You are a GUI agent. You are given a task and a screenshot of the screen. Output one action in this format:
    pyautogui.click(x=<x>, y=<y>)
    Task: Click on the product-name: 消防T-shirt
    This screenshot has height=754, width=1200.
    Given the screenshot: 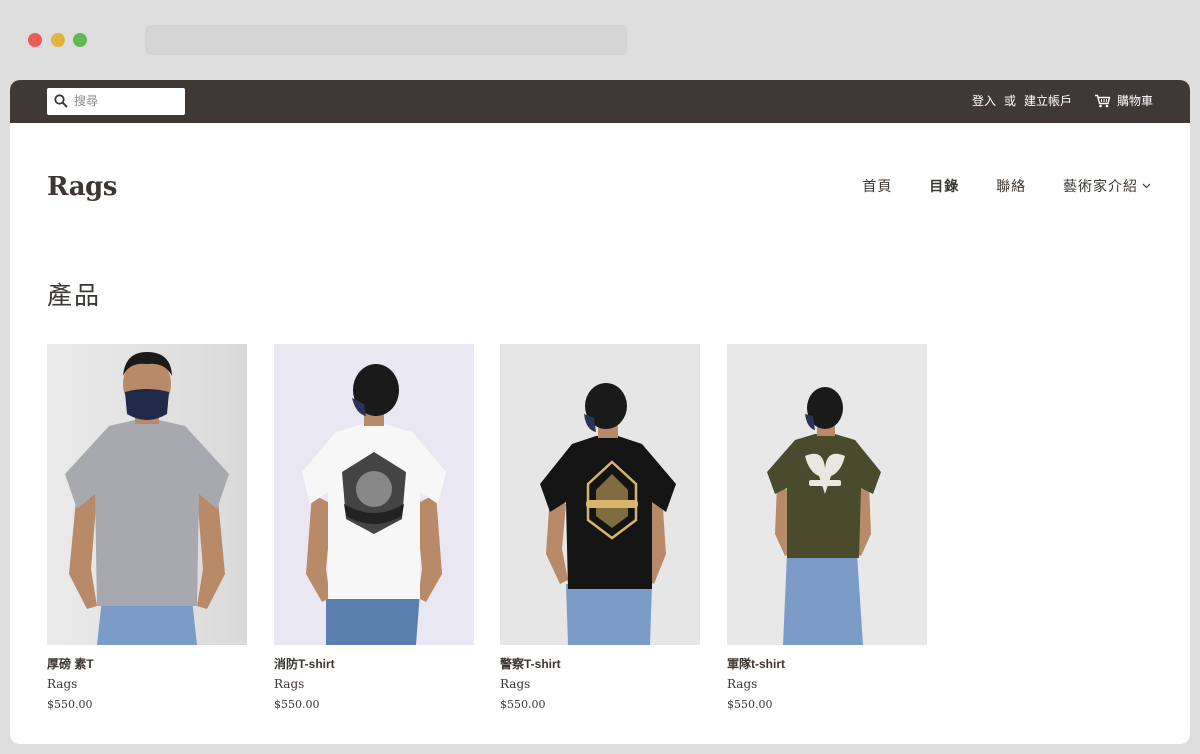 What is the action you would take?
    pyautogui.click(x=304, y=663)
    